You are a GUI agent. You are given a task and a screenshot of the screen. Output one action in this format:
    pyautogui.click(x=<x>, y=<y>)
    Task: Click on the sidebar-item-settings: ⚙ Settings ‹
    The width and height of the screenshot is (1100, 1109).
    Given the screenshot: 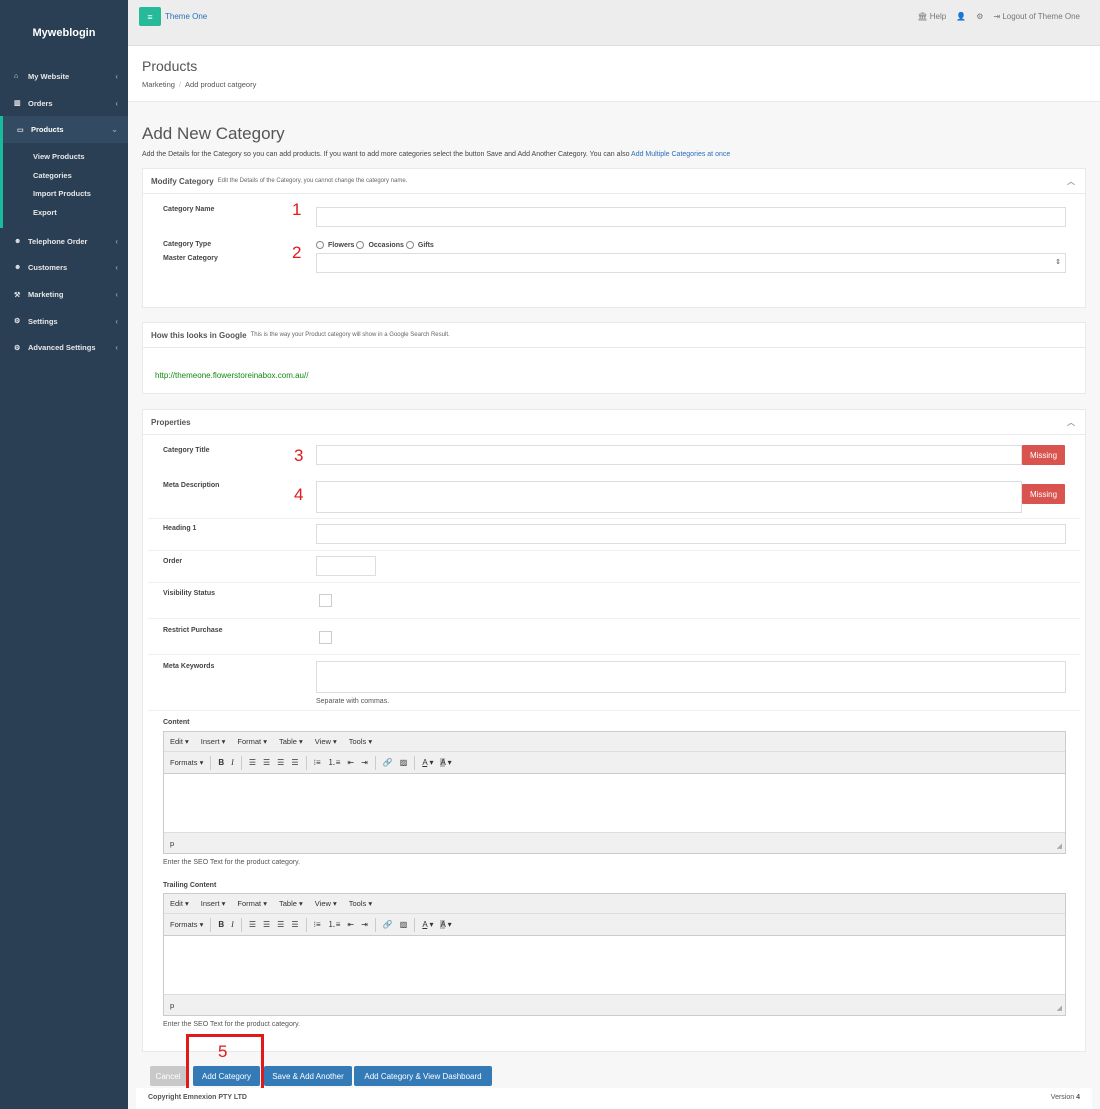 What is the action you would take?
    pyautogui.click(x=64, y=321)
    